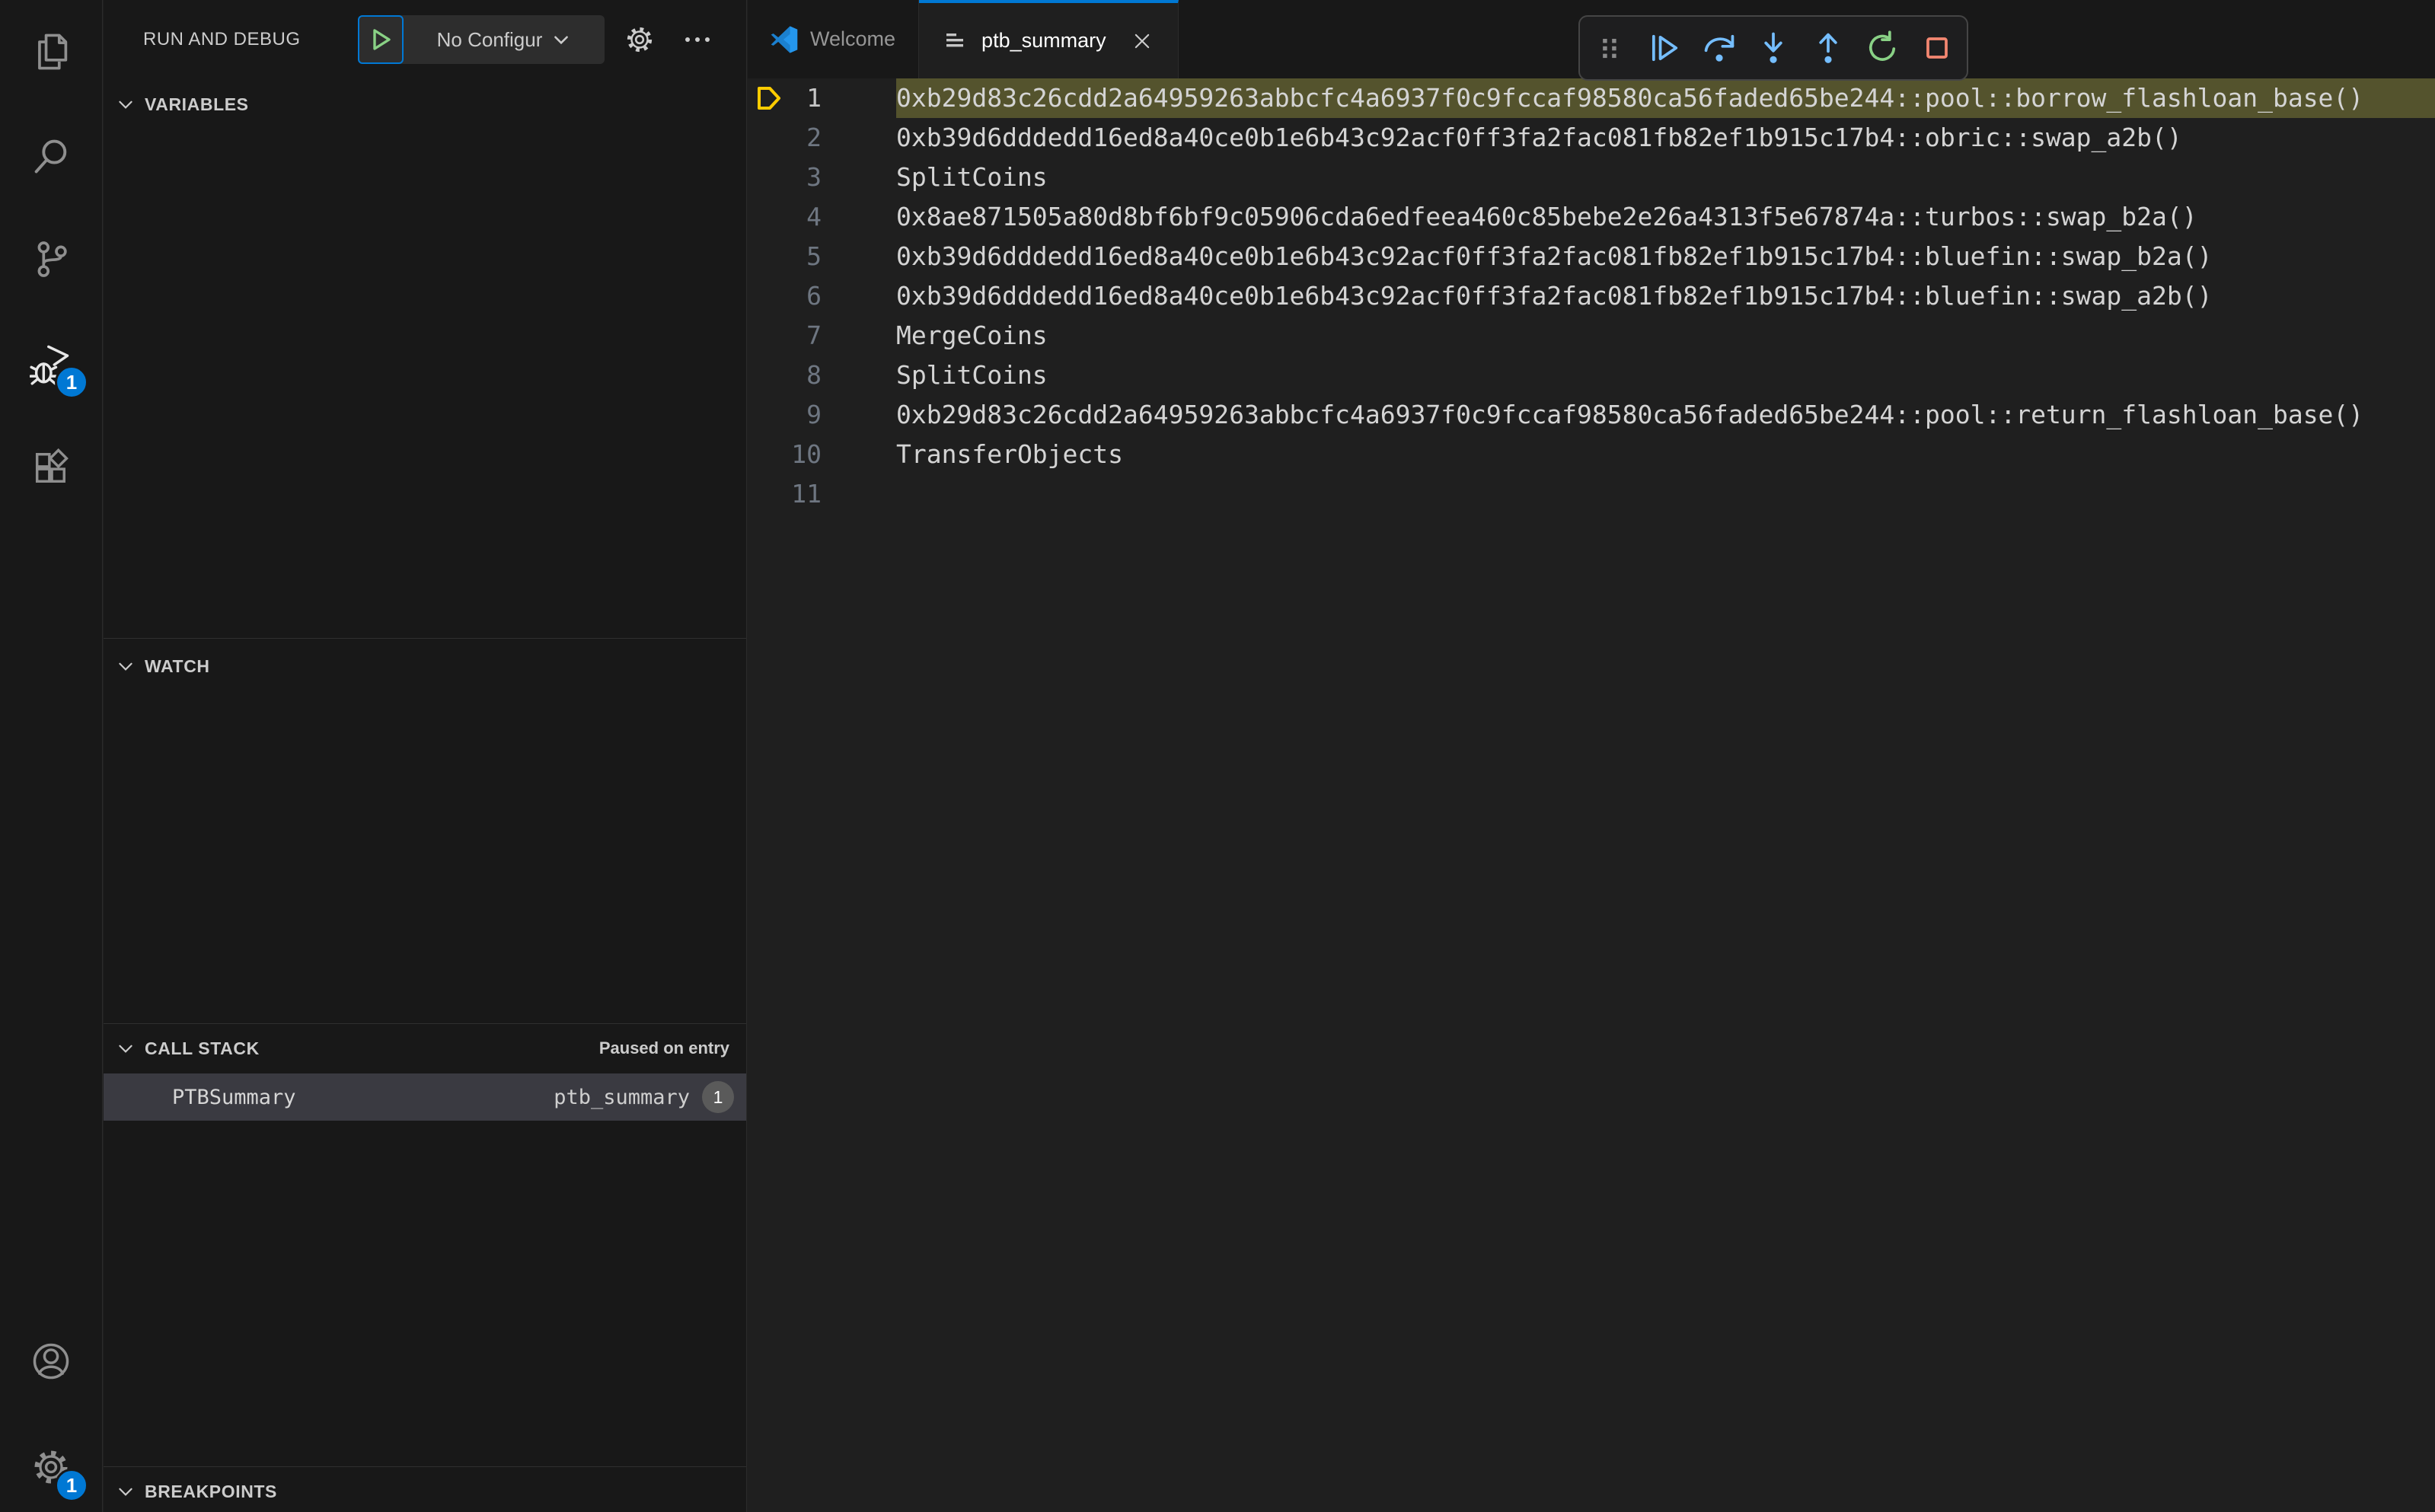 The image size is (2435, 1512). I want to click on continue-icon, so click(1664, 48).